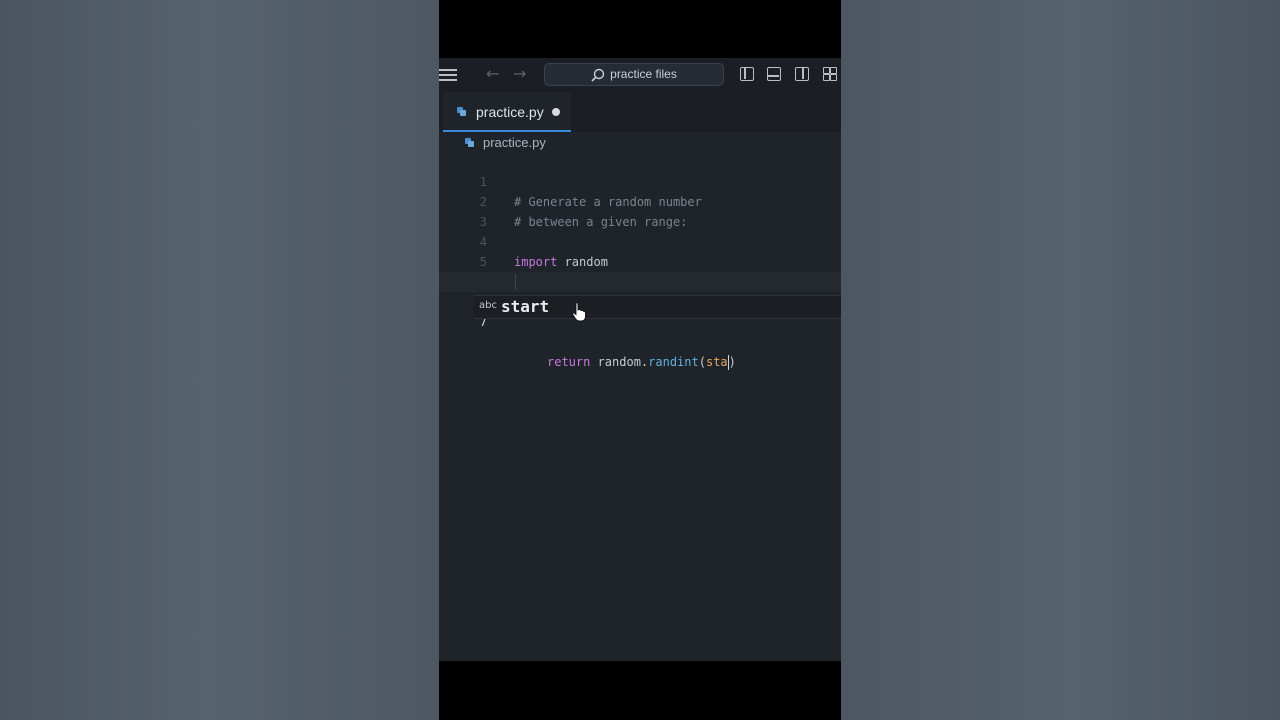 This screenshot has height=720, width=1280. Describe the element at coordinates (492, 73) in the screenshot. I see `back-arrow-icon: ←` at that location.